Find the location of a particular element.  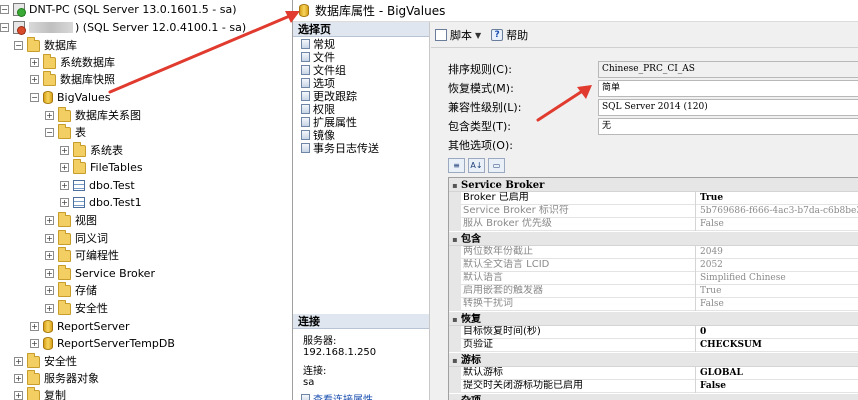

tree-node-filetables: + FileTables is located at coordinates (101, 167).